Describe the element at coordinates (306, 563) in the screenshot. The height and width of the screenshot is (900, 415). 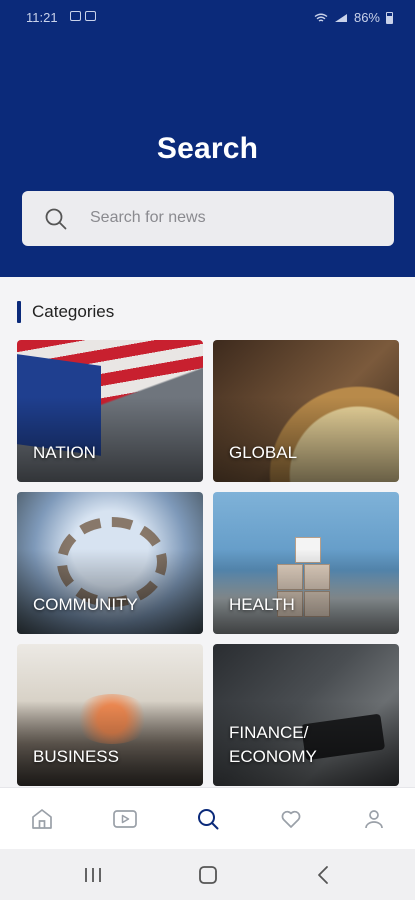
I see `category-tile-health: HEALTH` at that location.